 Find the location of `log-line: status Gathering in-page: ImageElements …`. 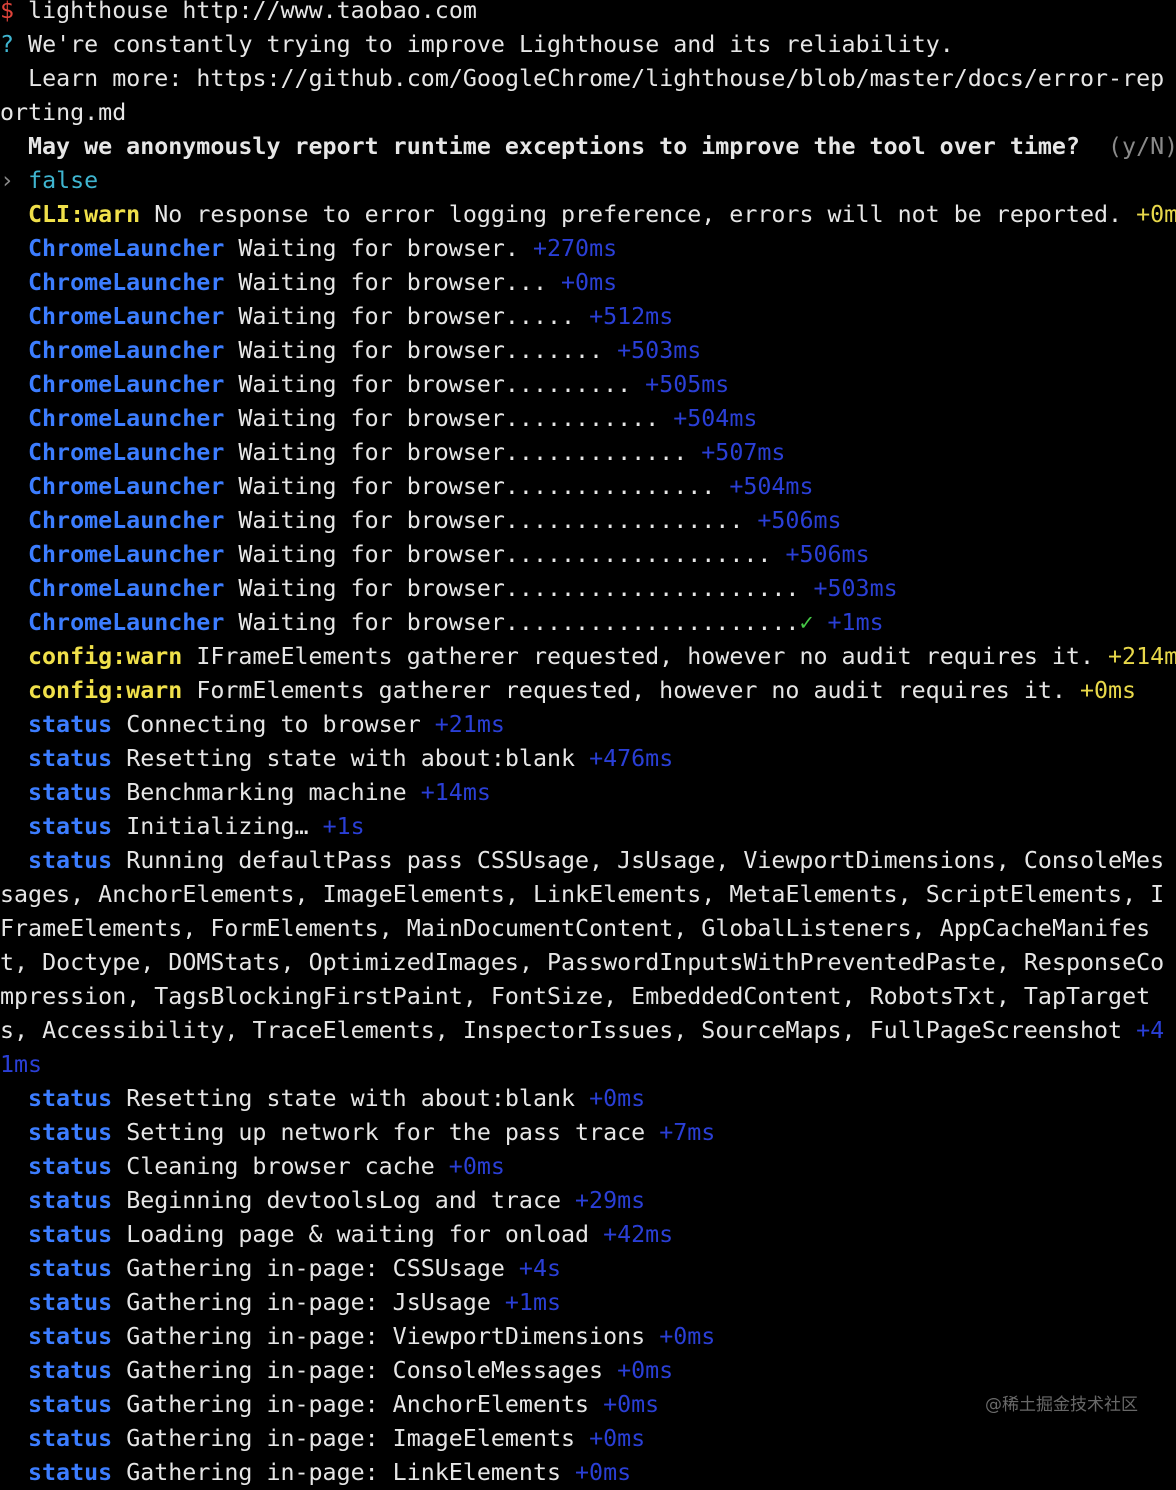

log-line: status Gathering in-page: ImageElements … is located at coordinates (588, 1439).